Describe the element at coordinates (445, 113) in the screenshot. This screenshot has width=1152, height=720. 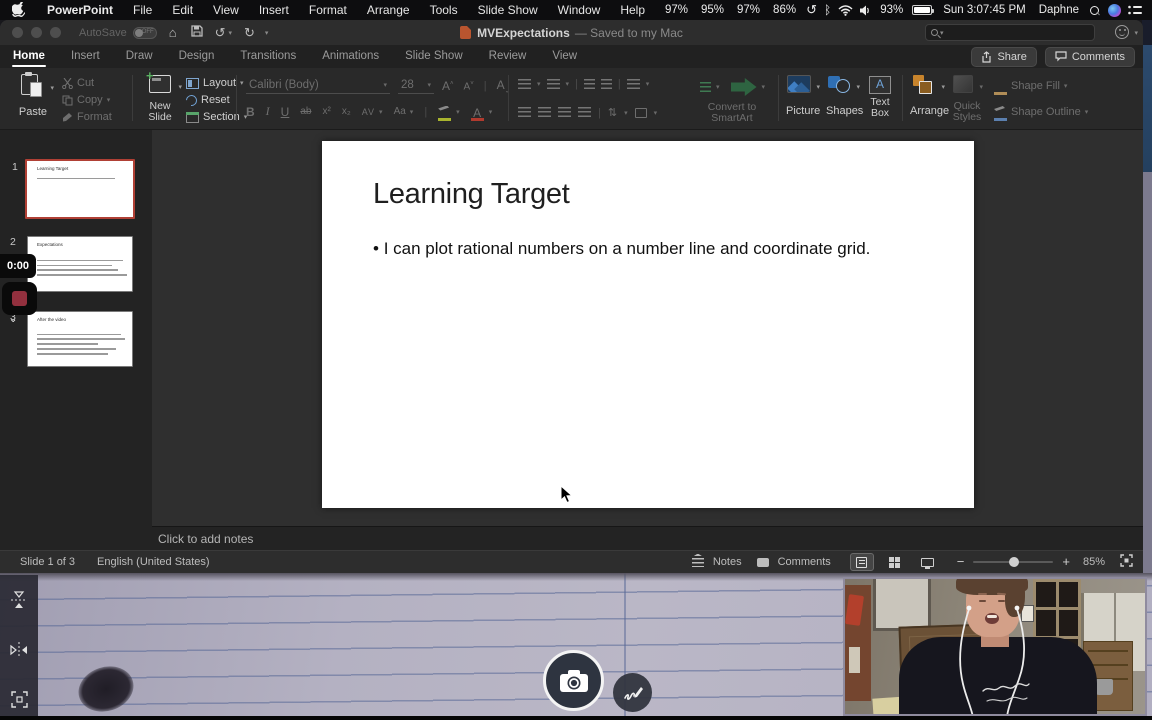
I see `text-highlight-button` at that location.